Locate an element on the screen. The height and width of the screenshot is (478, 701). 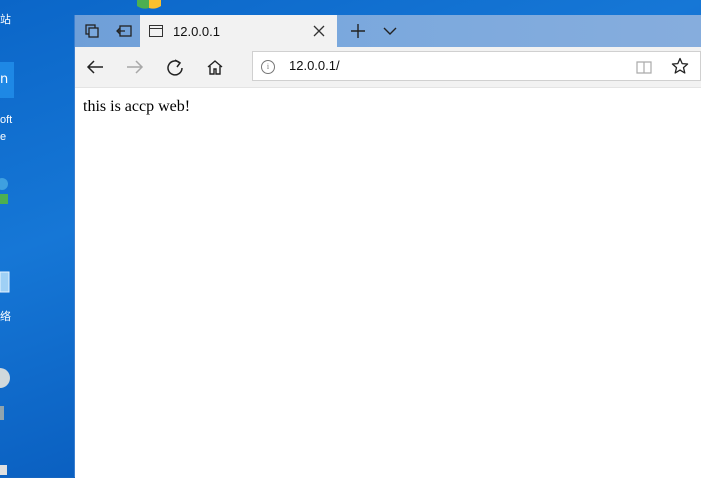
back-button is located at coordinates (95, 67).